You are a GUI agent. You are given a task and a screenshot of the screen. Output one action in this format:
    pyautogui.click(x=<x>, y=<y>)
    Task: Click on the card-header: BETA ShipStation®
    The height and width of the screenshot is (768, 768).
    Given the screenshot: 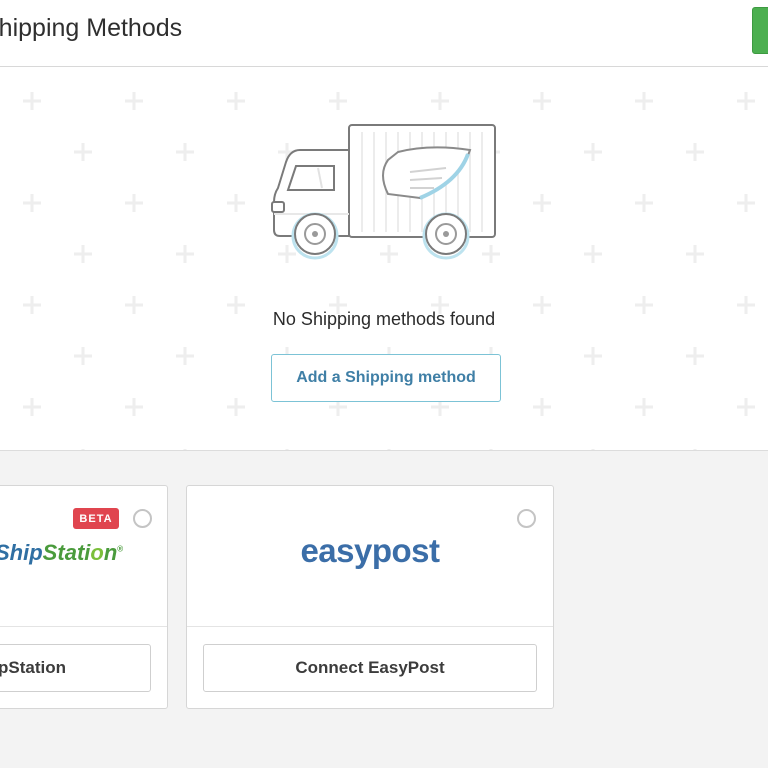 What is the action you would take?
    pyautogui.click(x=83, y=556)
    